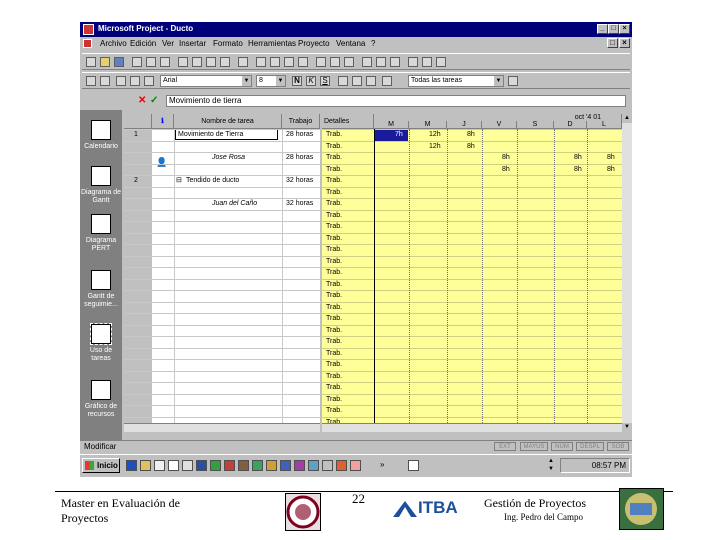  I want to click on unlink-tasks-icon, so click(289, 62).